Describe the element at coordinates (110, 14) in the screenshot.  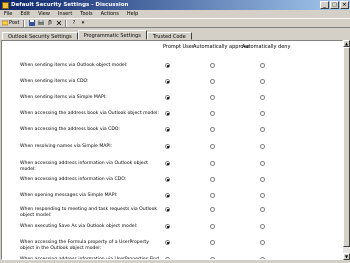
I see `menu-item-actions: Actions` at that location.